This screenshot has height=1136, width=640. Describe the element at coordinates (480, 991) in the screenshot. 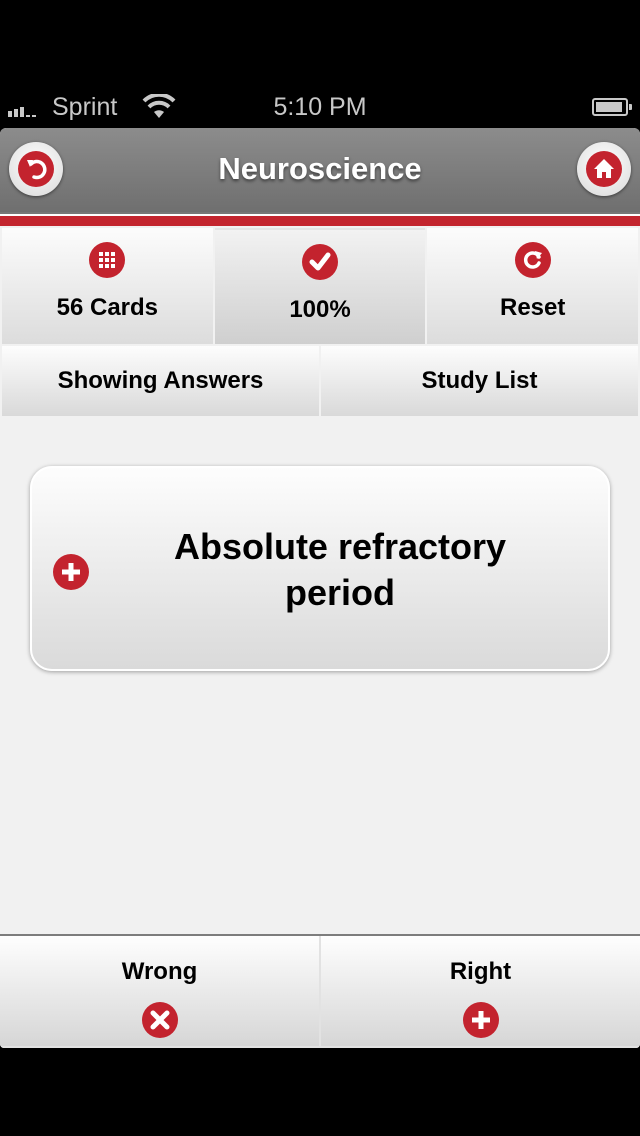

I see `right-button: Right` at that location.